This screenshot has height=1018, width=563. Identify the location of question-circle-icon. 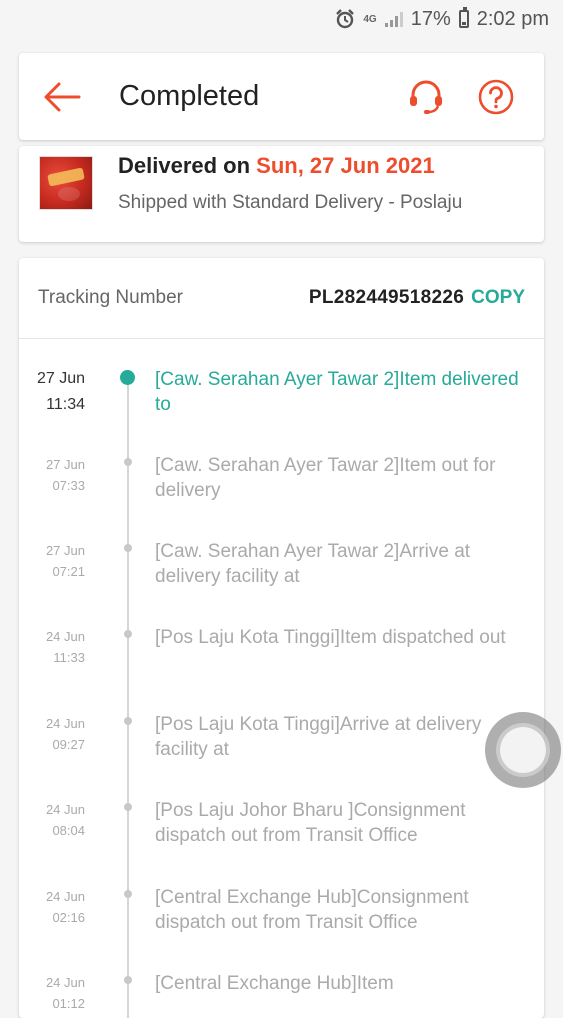
(496, 96).